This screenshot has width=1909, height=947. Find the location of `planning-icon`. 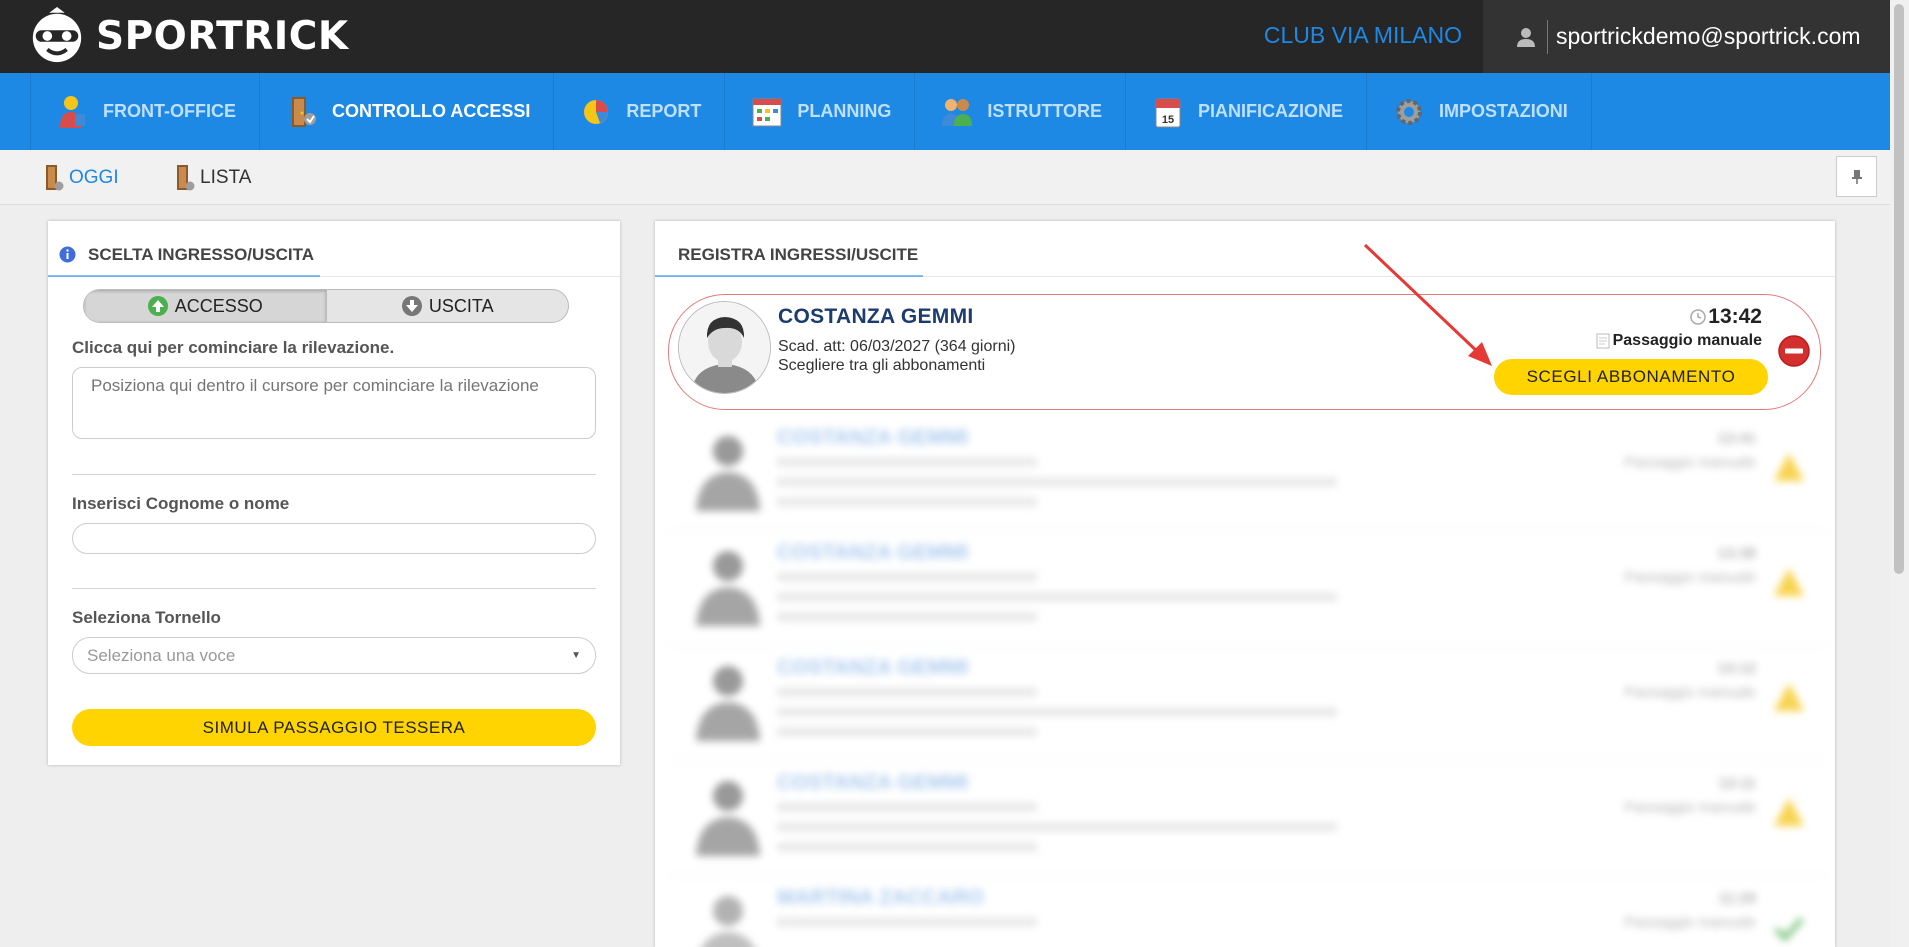

planning-icon is located at coordinates (767, 112).